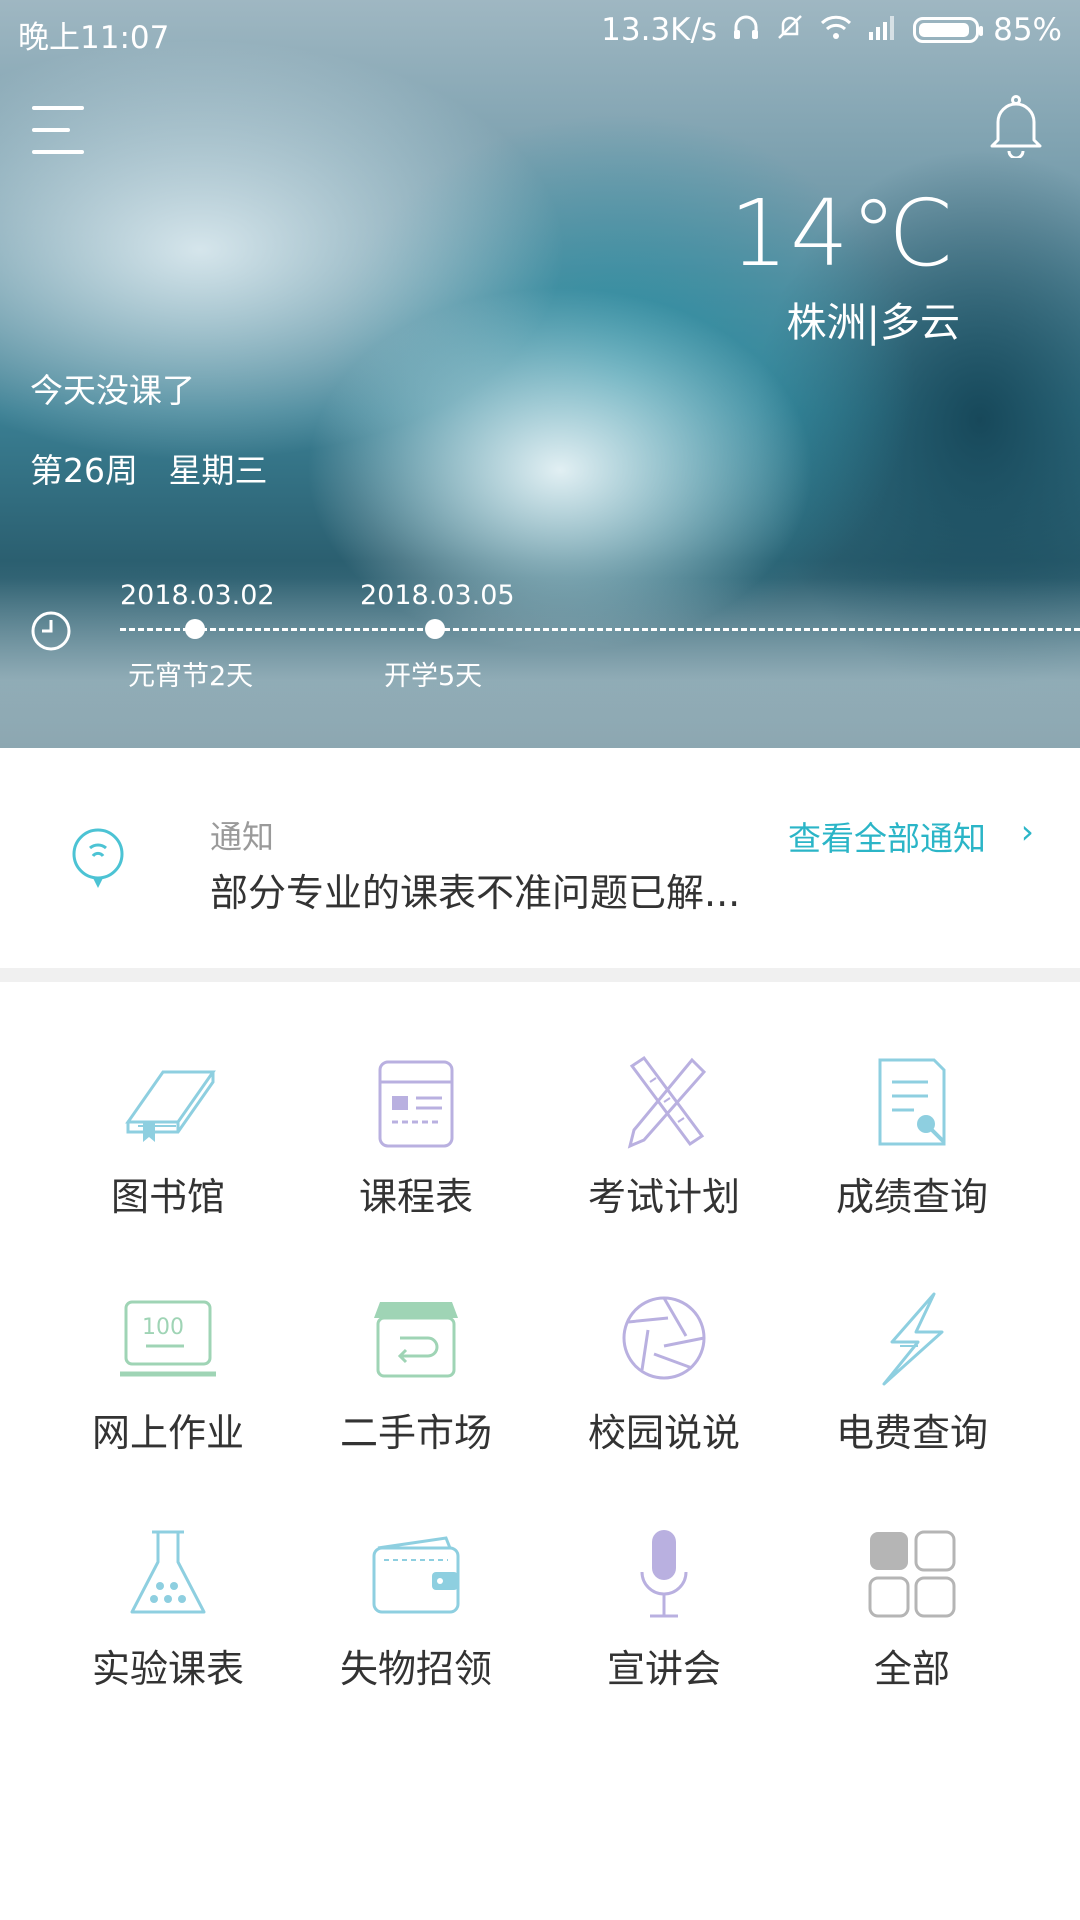 This screenshot has width=1080, height=1920. I want to click on aperture-icon, so click(664, 1338).